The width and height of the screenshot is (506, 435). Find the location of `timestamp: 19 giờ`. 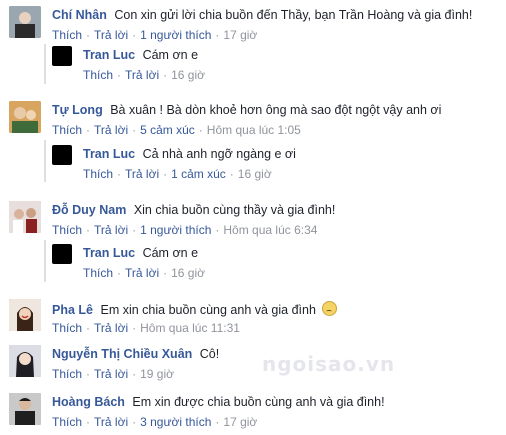

timestamp: 19 giờ is located at coordinates (157, 374).